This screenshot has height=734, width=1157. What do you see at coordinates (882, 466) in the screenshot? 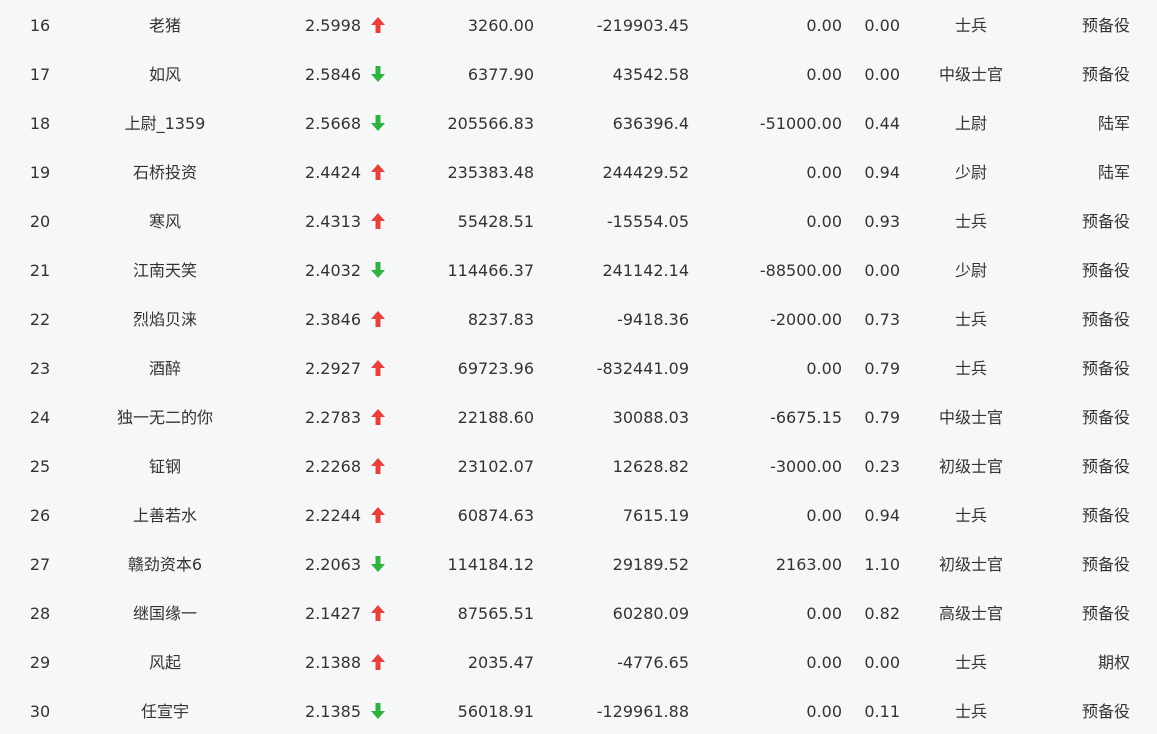
I see `ratio-cell: 0.23` at bounding box center [882, 466].